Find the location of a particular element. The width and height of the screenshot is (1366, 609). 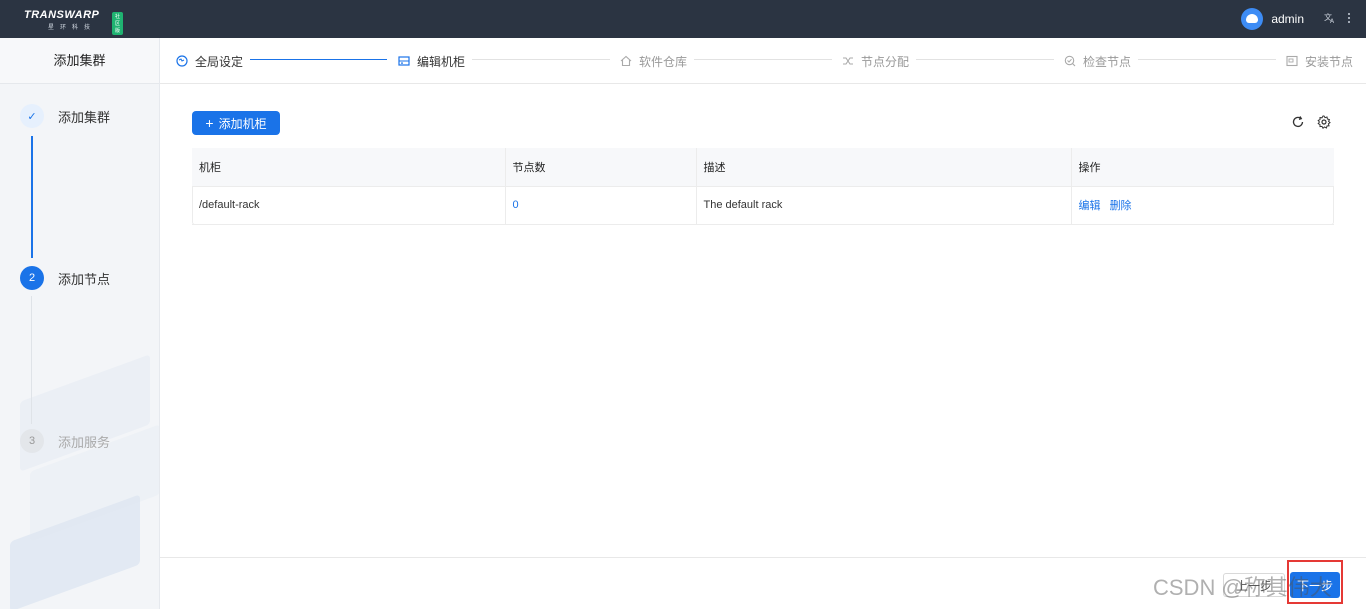

tab-software-repo: 软件仓库 is located at coordinates (653, 61).